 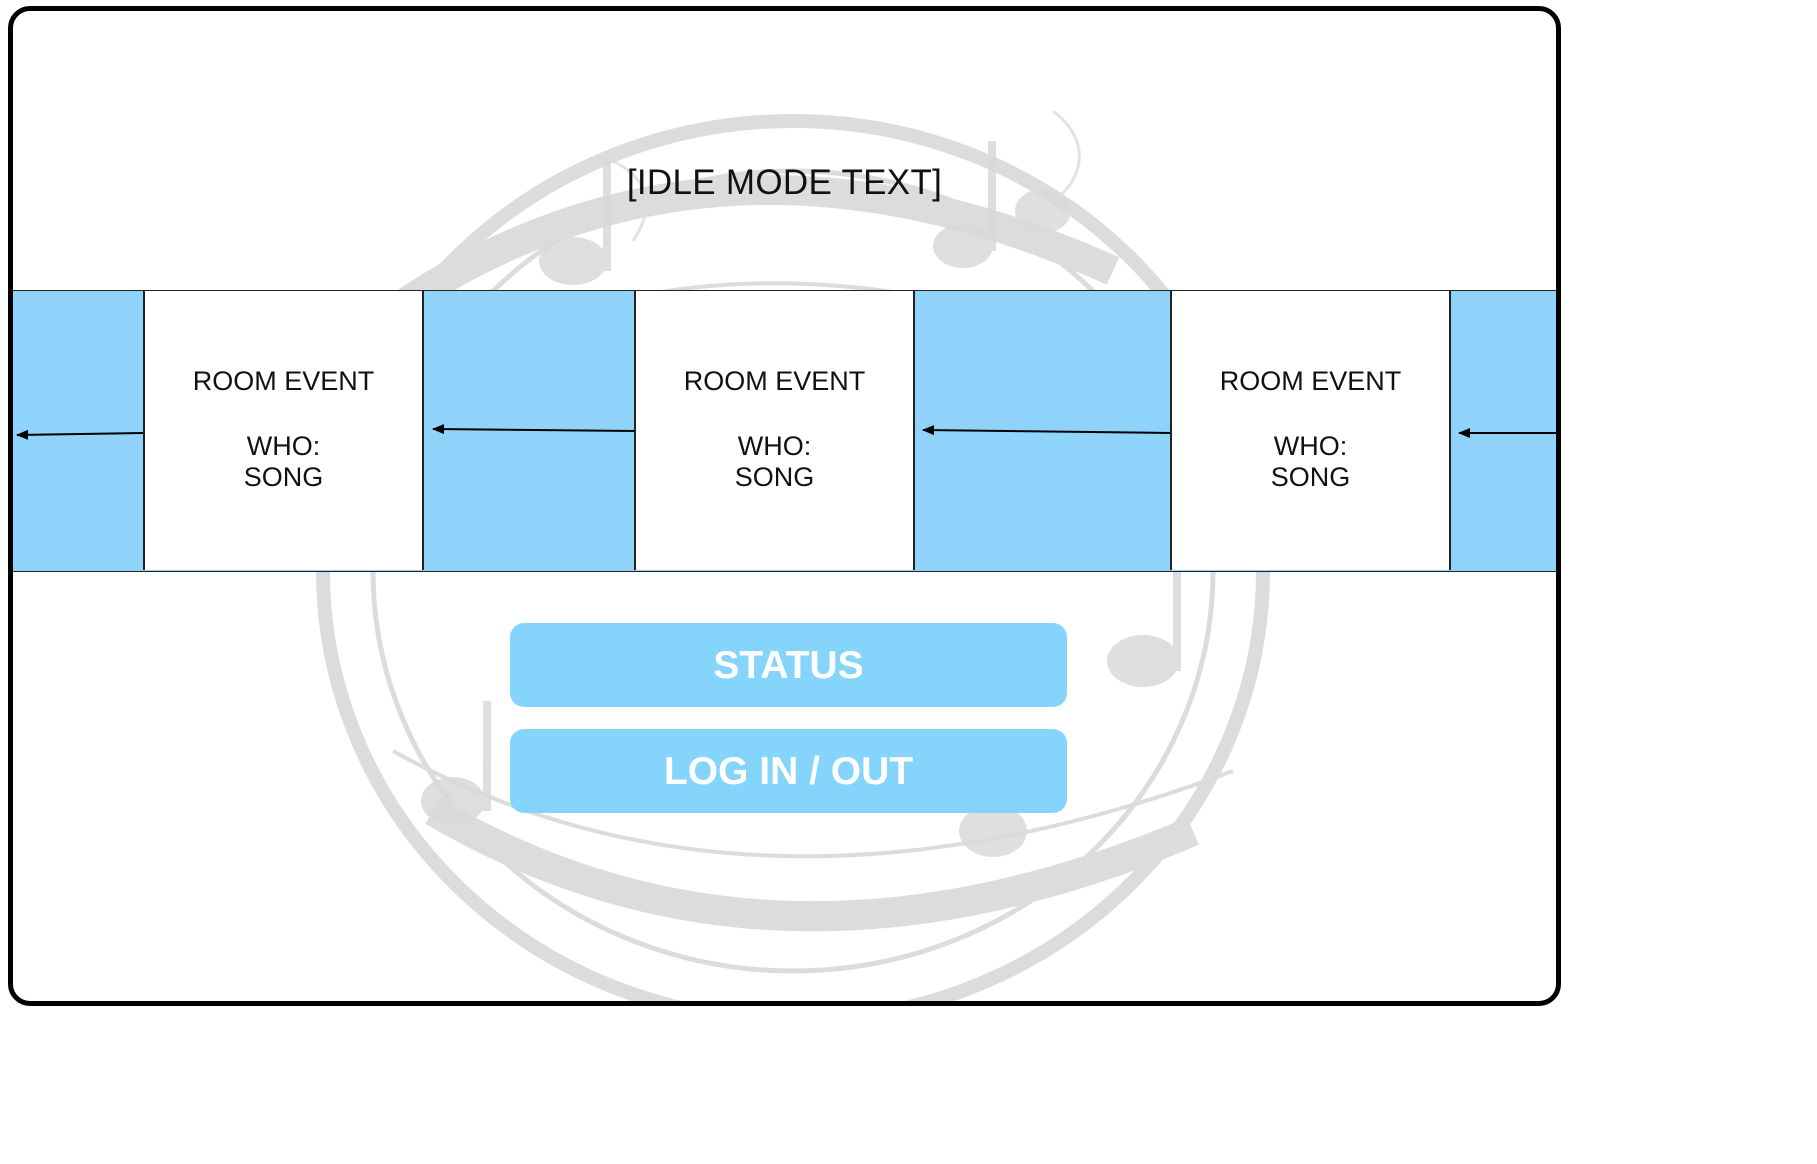 I want to click on idle-mode-text: [IDLE MODE TEXT], so click(x=784, y=182).